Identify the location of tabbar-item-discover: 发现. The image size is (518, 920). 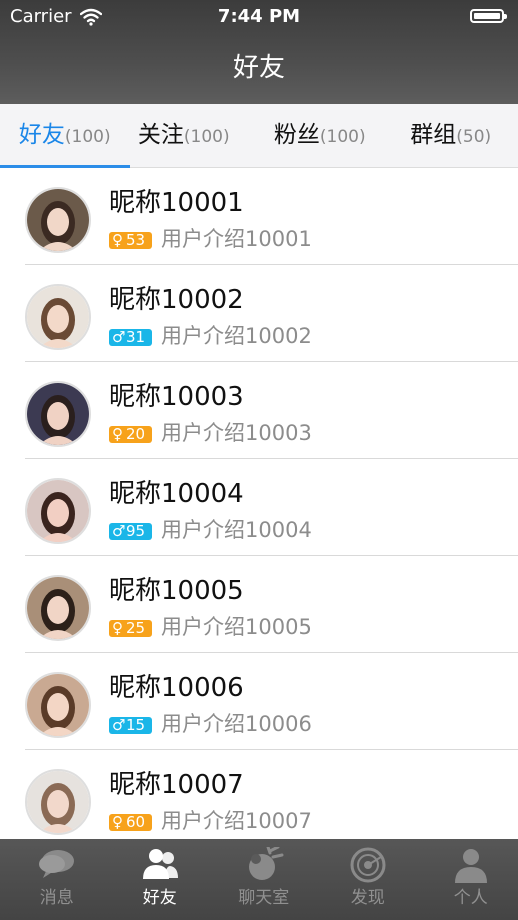
(368, 879).